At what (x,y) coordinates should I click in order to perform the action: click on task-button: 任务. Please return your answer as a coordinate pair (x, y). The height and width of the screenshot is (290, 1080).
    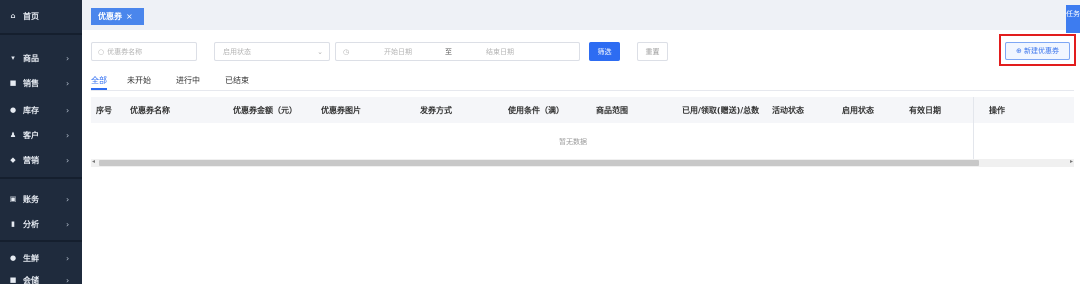
    Looking at the image, I should click on (1073, 19).